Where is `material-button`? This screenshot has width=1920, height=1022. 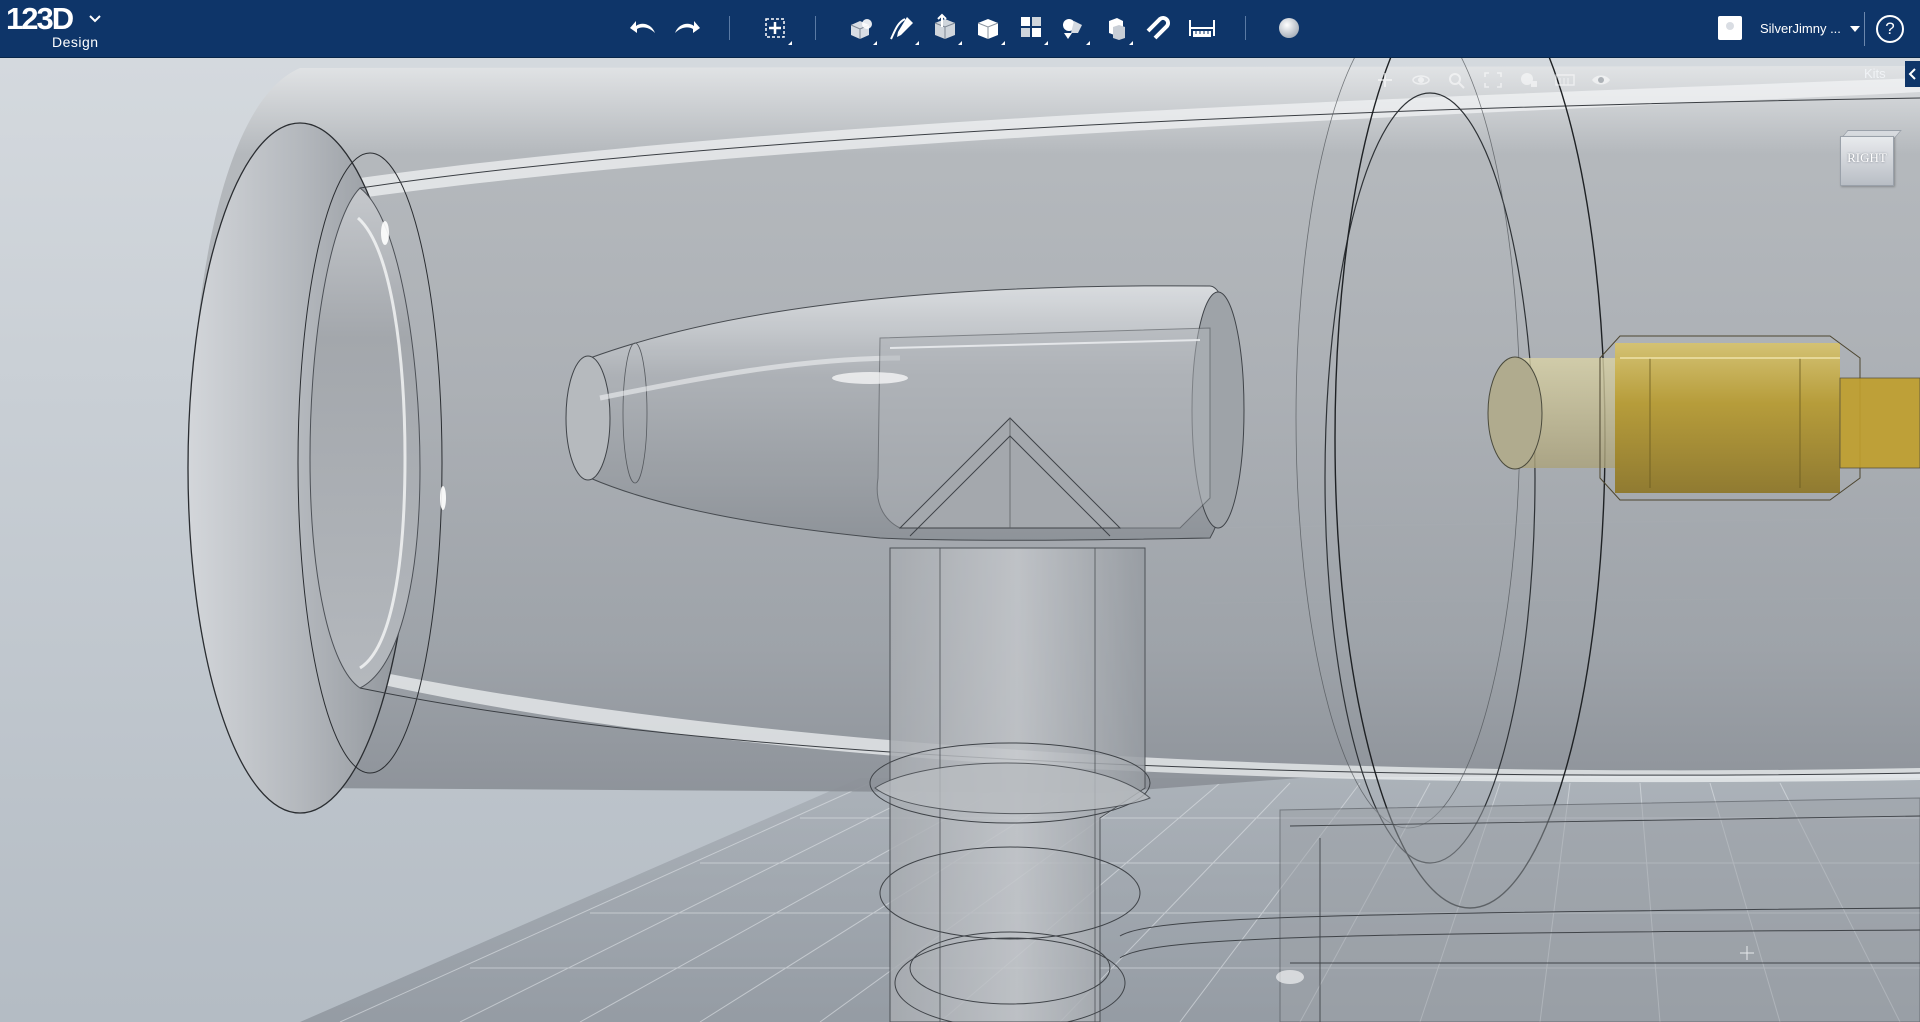 material-button is located at coordinates (1289, 28).